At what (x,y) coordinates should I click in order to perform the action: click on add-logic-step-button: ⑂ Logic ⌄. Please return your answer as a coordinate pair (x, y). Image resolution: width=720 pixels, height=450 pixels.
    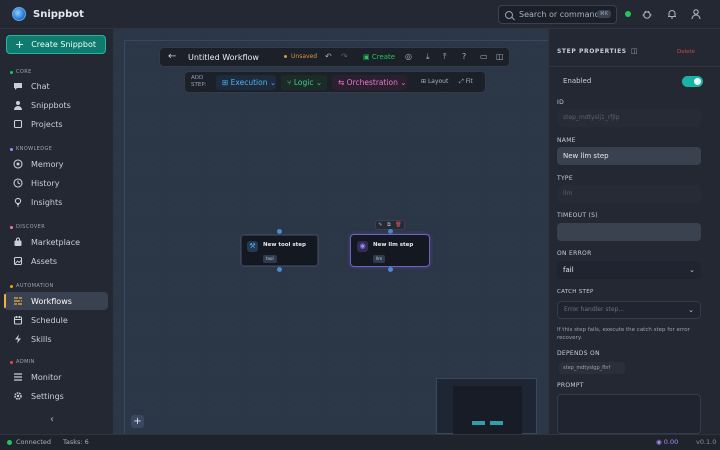
    Looking at the image, I should click on (304, 82).